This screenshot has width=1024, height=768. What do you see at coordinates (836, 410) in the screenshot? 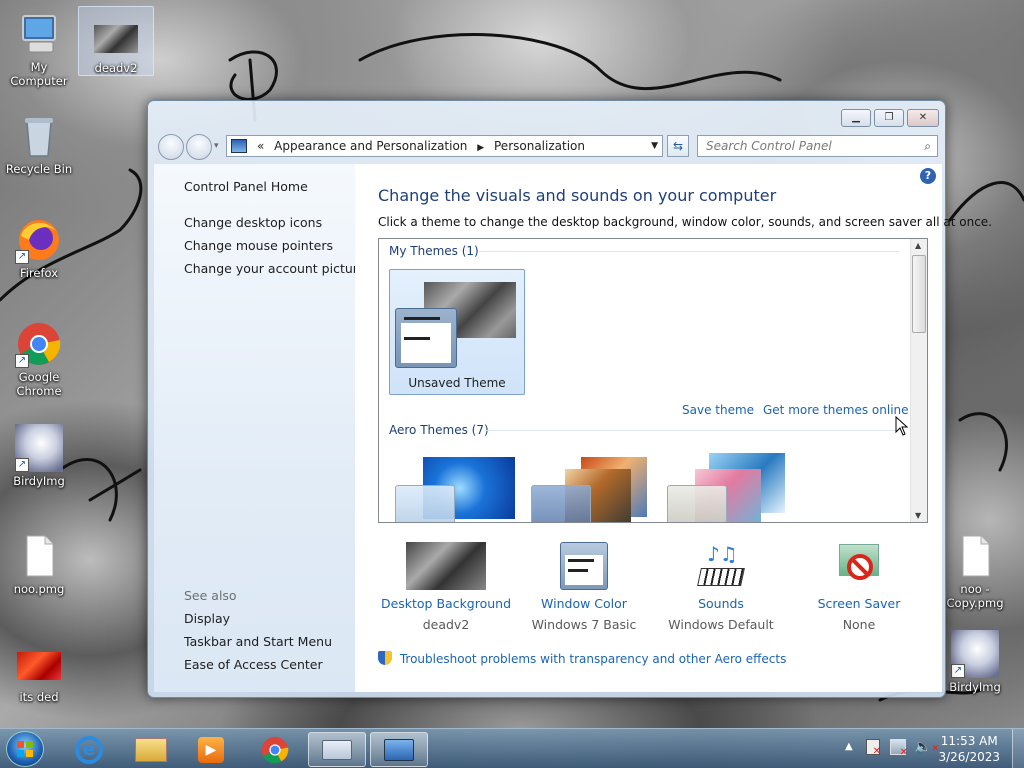
I see `get-more-themes-link: Get more themes online` at bounding box center [836, 410].